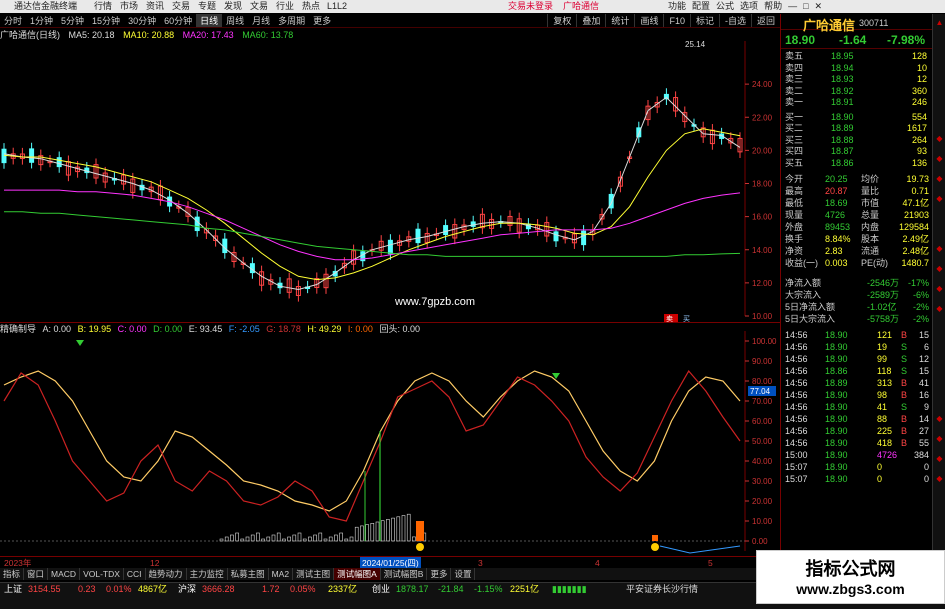 The image size is (945, 609). What do you see at coordinates (244, 329) in the screenshot?
I see `indicator-f: F: -2.05` at bounding box center [244, 329].